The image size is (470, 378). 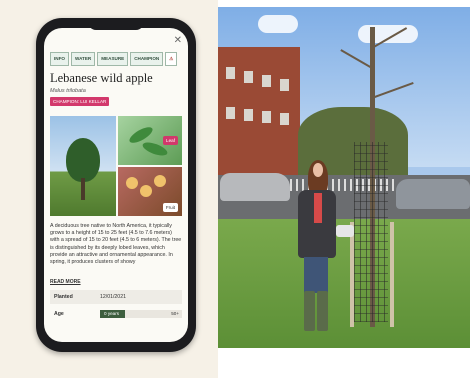 What do you see at coordinates (318, 170) in the screenshot?
I see `person-face` at bounding box center [318, 170].